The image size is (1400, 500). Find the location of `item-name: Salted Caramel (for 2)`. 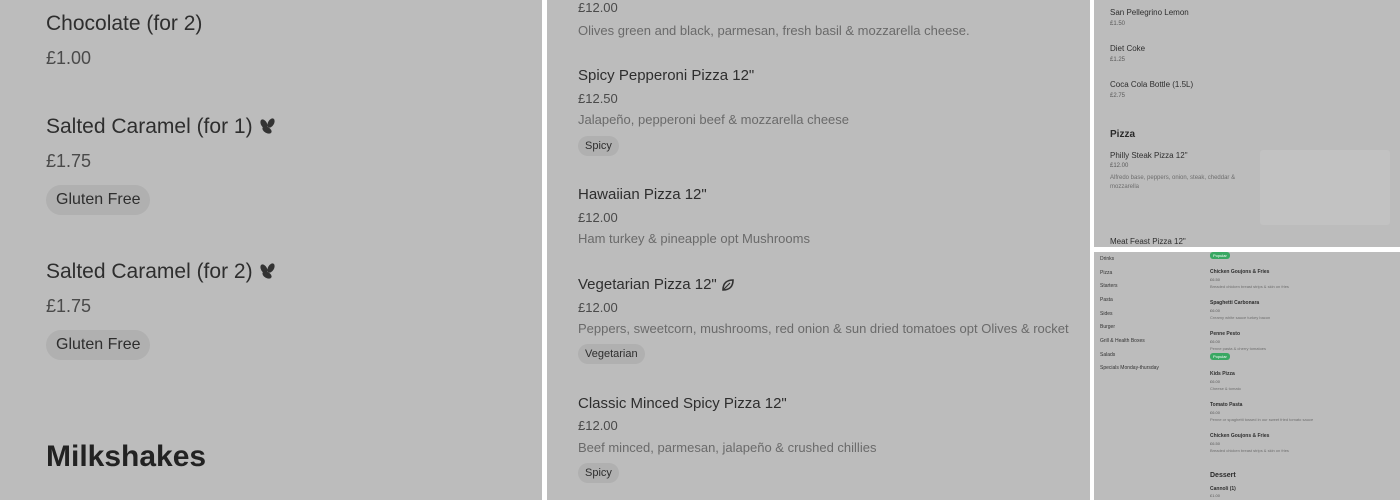

item-name: Salted Caramel (for 2) is located at coordinates (162, 272).